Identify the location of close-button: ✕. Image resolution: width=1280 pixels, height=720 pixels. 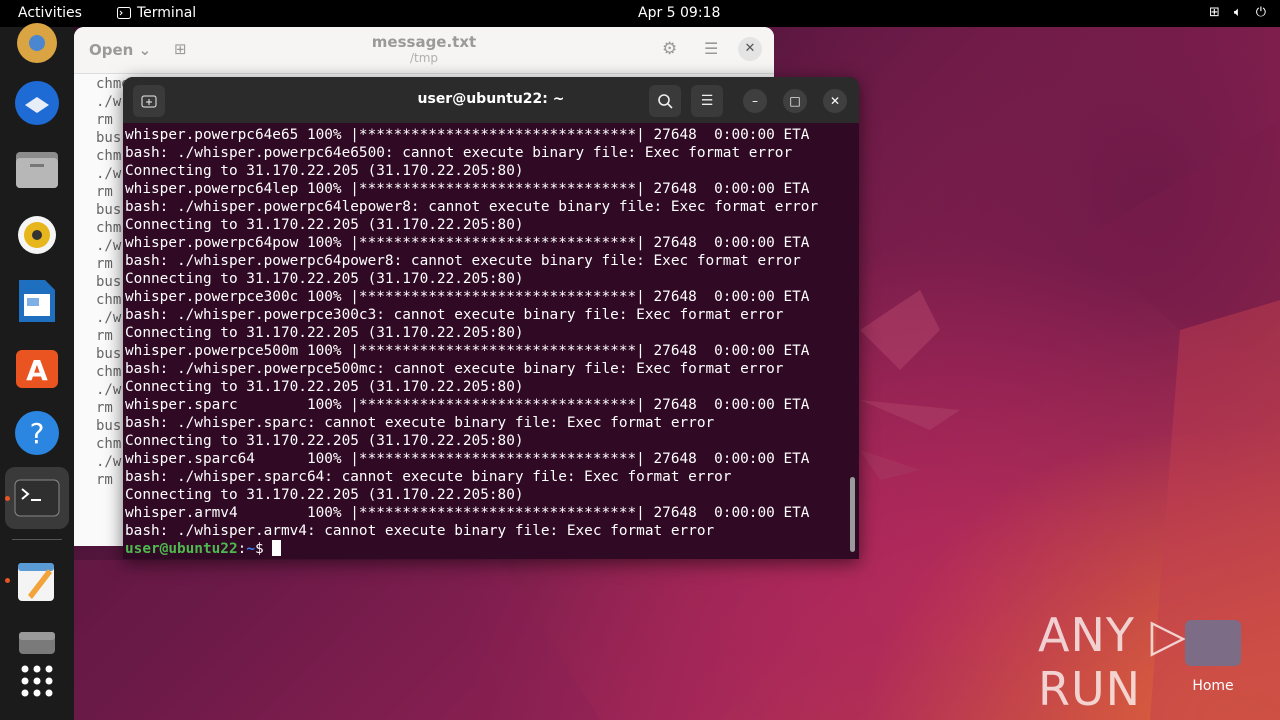
(835, 101).